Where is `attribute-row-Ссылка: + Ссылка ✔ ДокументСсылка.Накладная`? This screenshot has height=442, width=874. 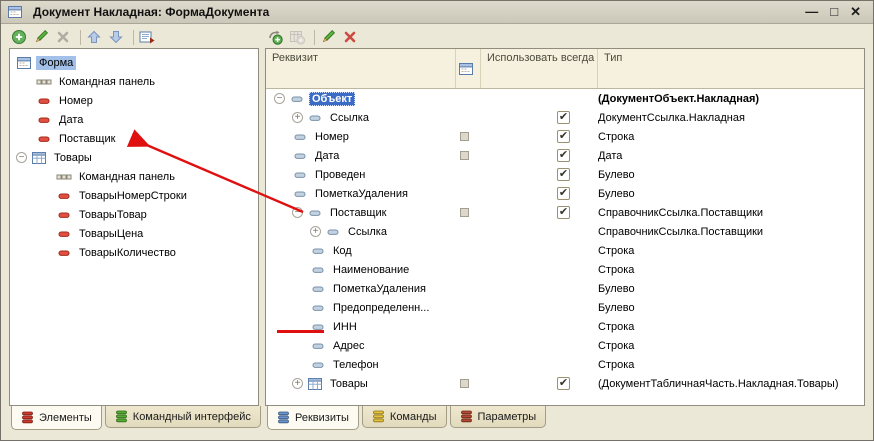 attribute-row-Ссылка: + Ссылка ✔ ДокументСсылка.Накладная is located at coordinates (565, 117).